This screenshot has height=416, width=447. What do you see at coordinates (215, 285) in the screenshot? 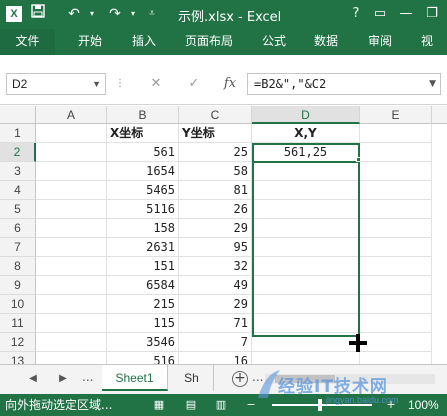
I see `cell-c: 49` at bounding box center [215, 285].